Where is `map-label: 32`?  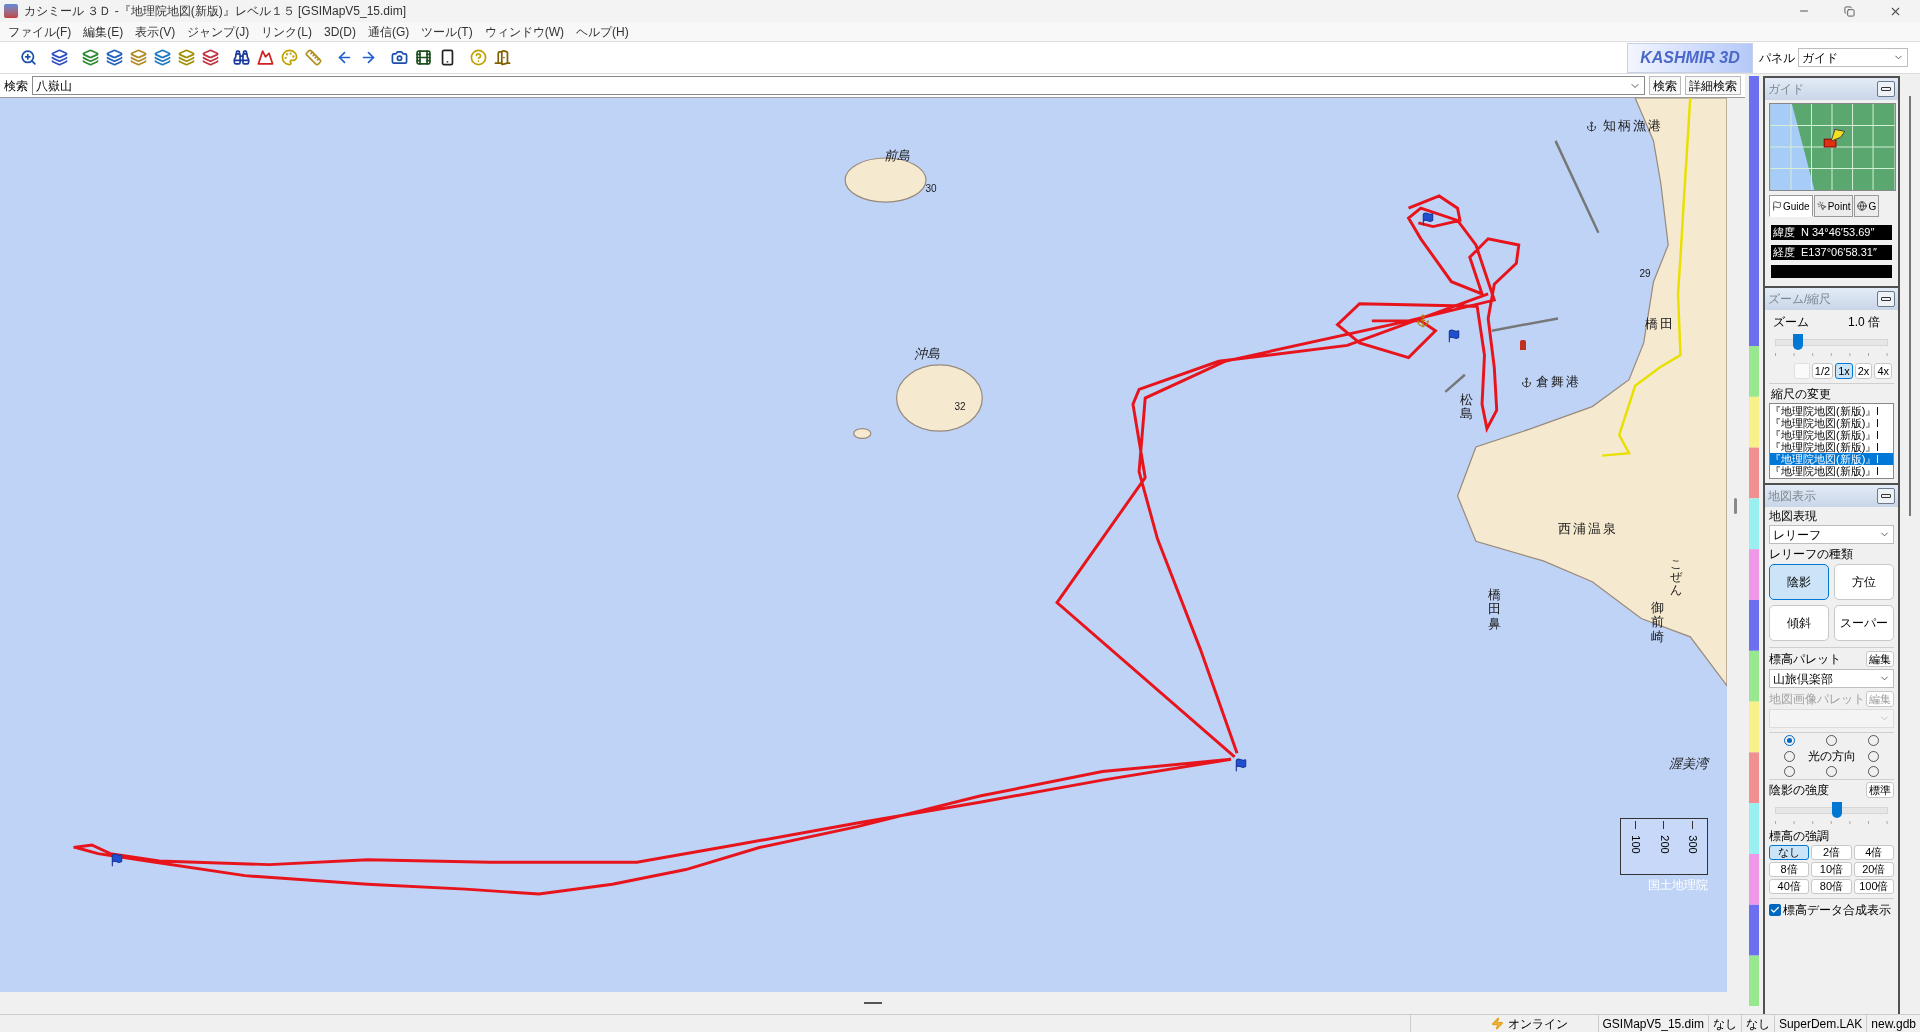 map-label: 32 is located at coordinates (960, 406).